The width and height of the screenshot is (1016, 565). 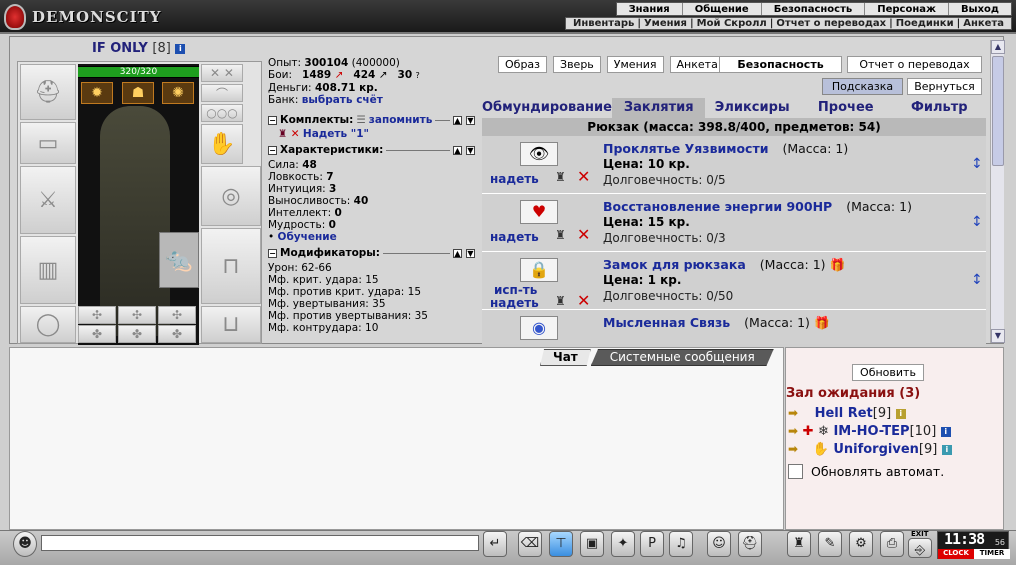 I want to click on clock-mode-clock: CLOCK, so click(x=956, y=554).